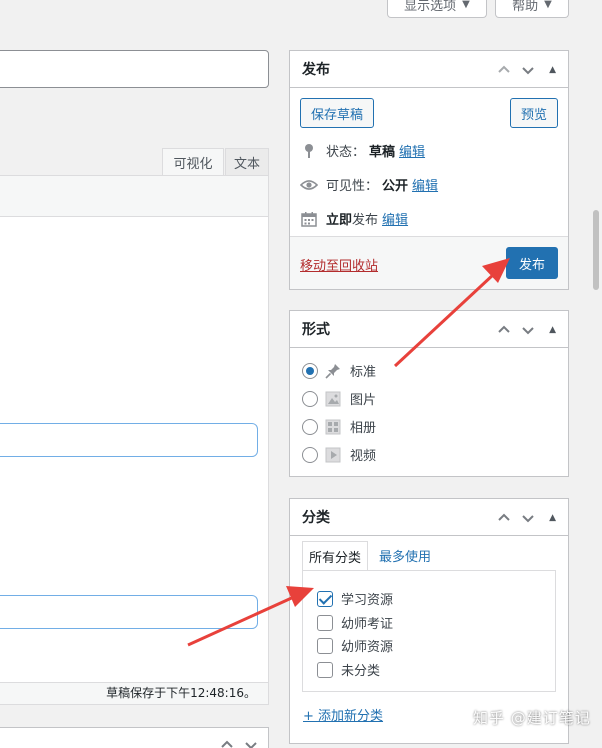  What do you see at coordinates (430, 7) in the screenshot?
I see `screen-options-label: 显示选项` at bounding box center [430, 7].